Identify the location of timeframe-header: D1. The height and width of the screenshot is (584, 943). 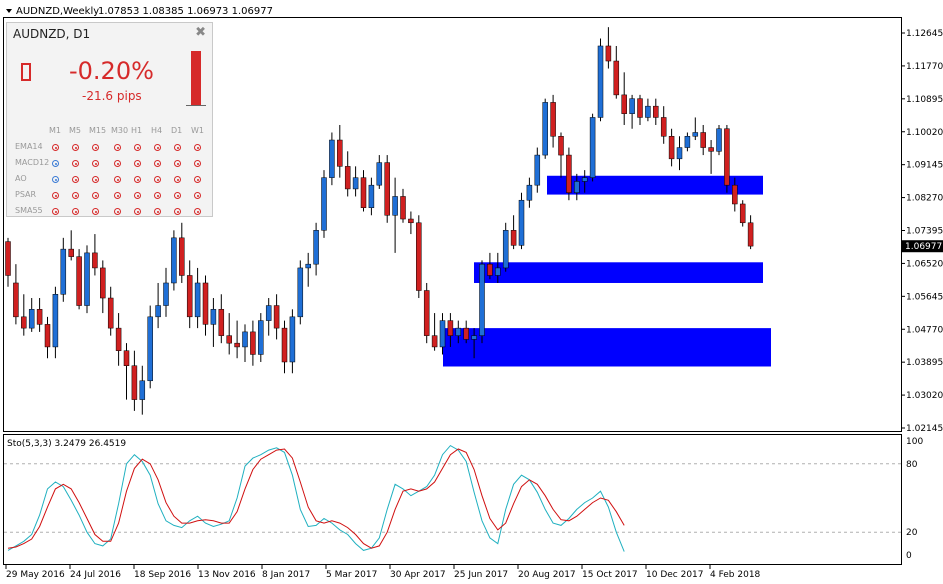
(177, 130).